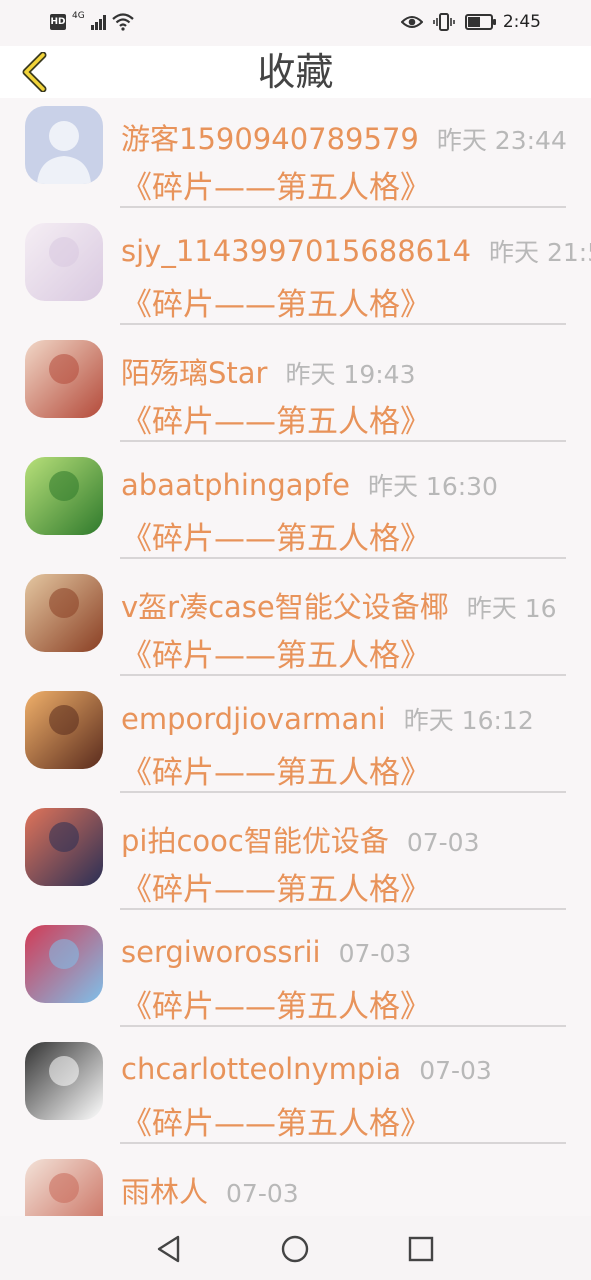 This screenshot has width=591, height=1280. I want to click on user-name: 游客1590940789579, so click(270, 137).